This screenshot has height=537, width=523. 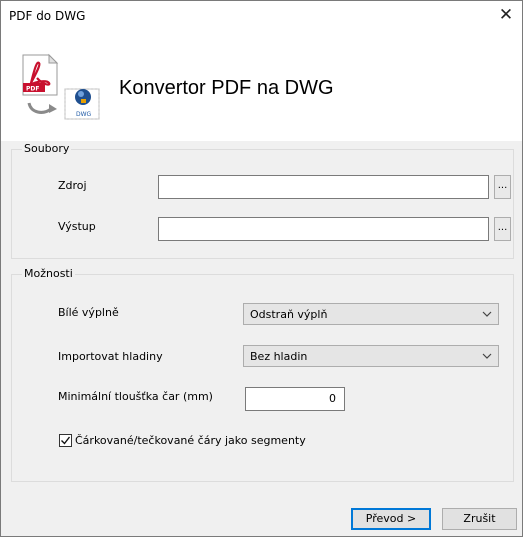 I want to click on source-input, so click(x=323, y=187).